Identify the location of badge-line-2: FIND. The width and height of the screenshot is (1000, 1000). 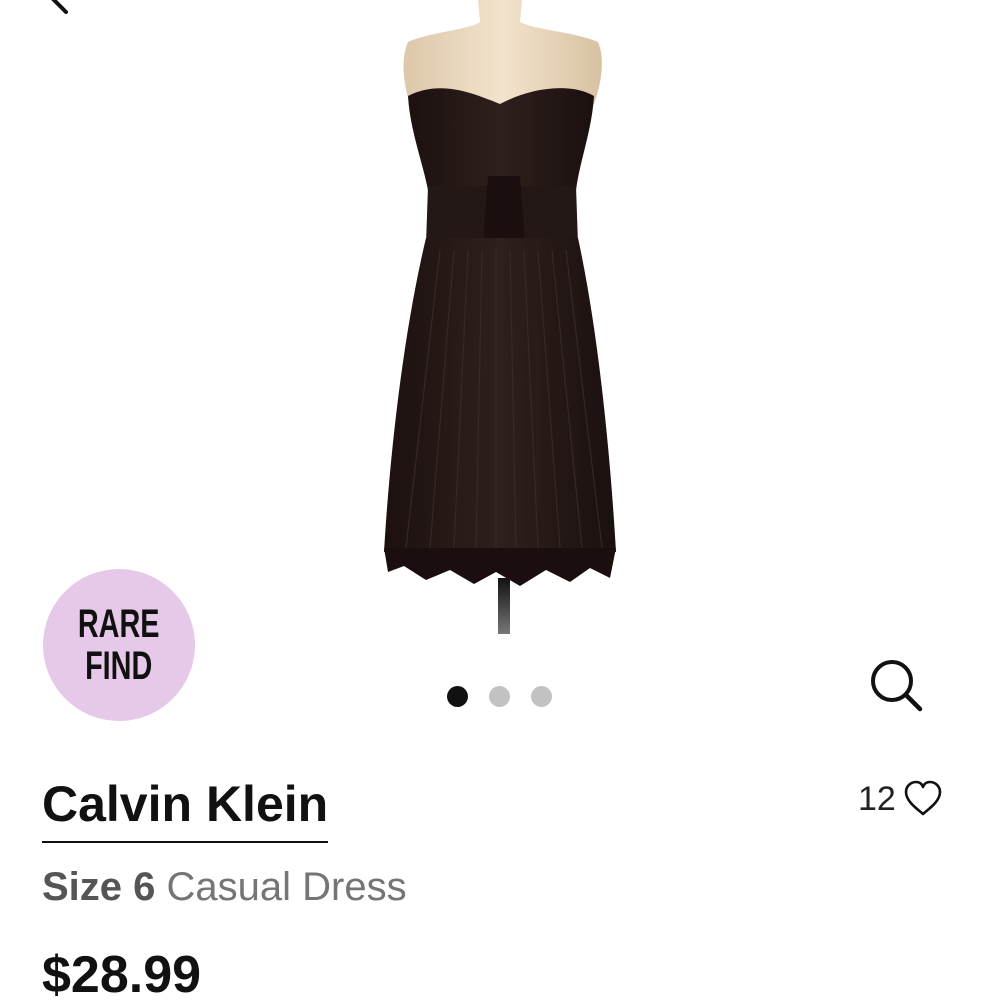
(119, 666).